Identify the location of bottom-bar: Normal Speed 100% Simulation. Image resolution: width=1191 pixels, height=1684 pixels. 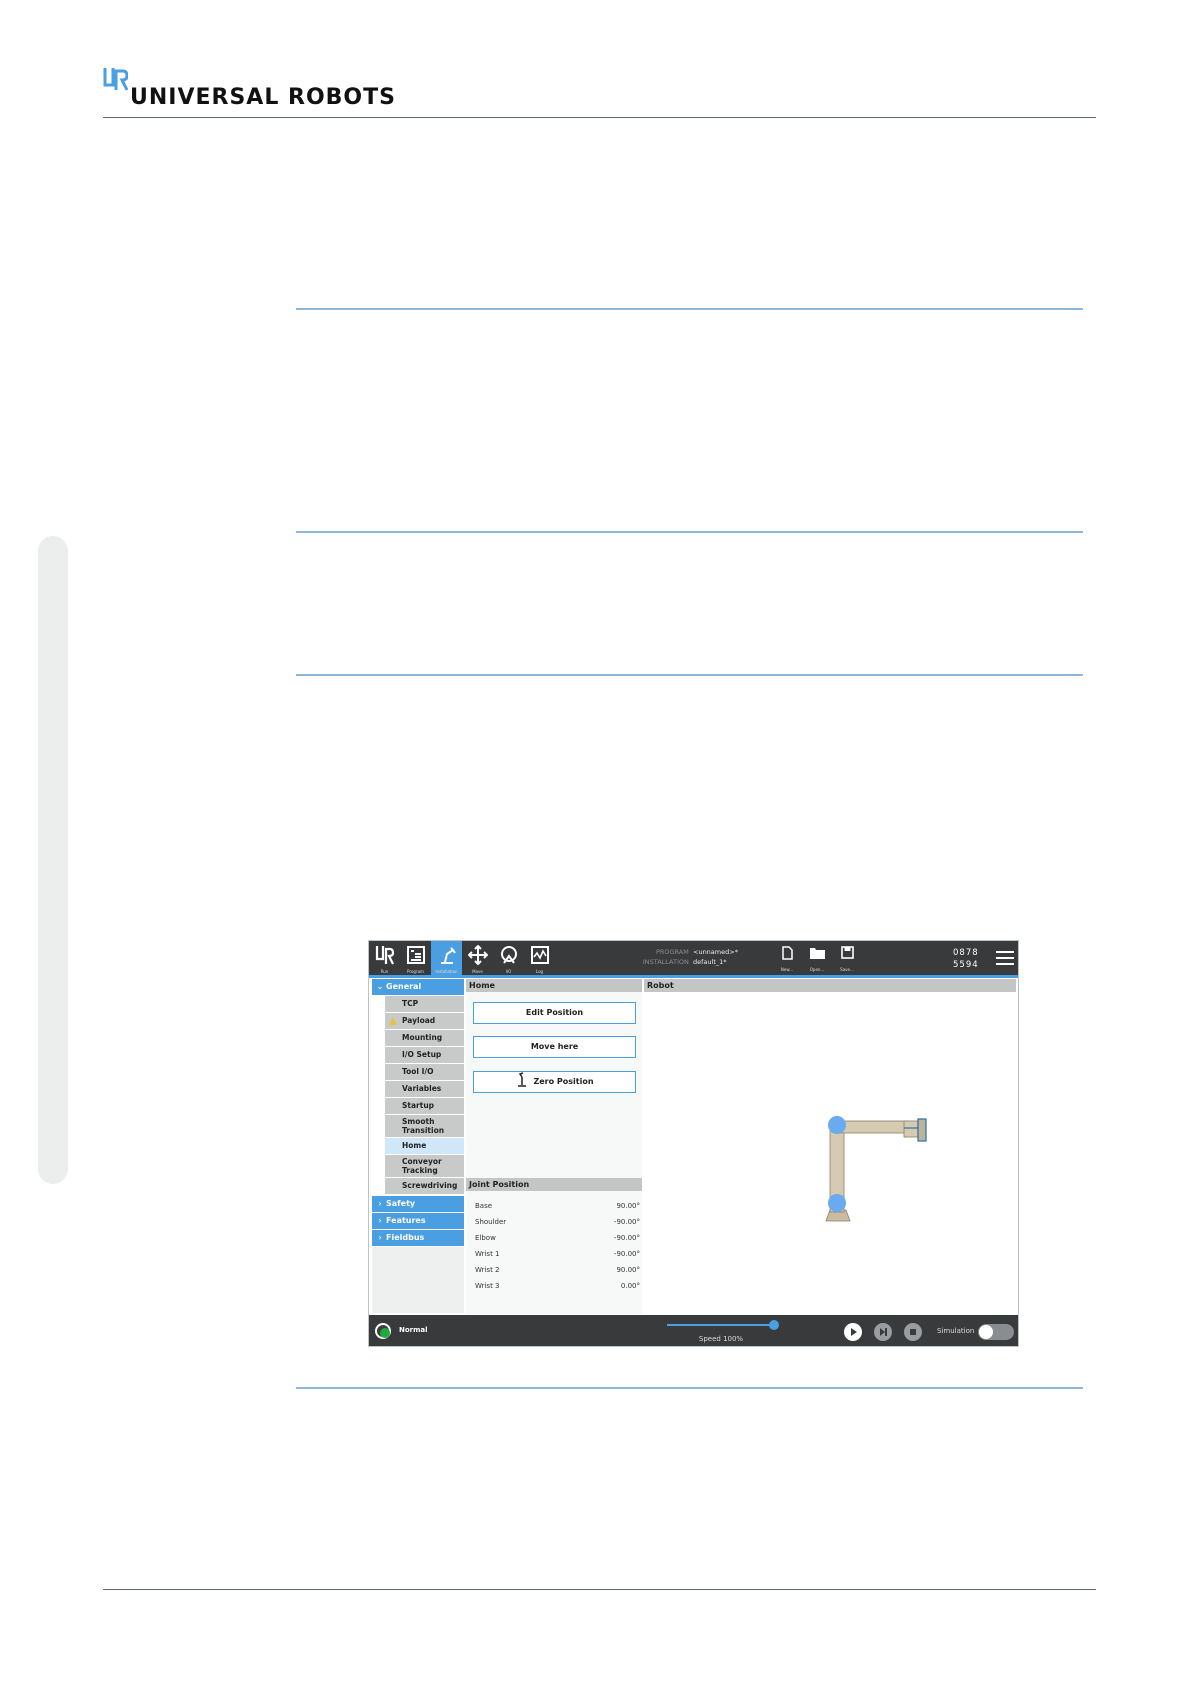
(693, 1330).